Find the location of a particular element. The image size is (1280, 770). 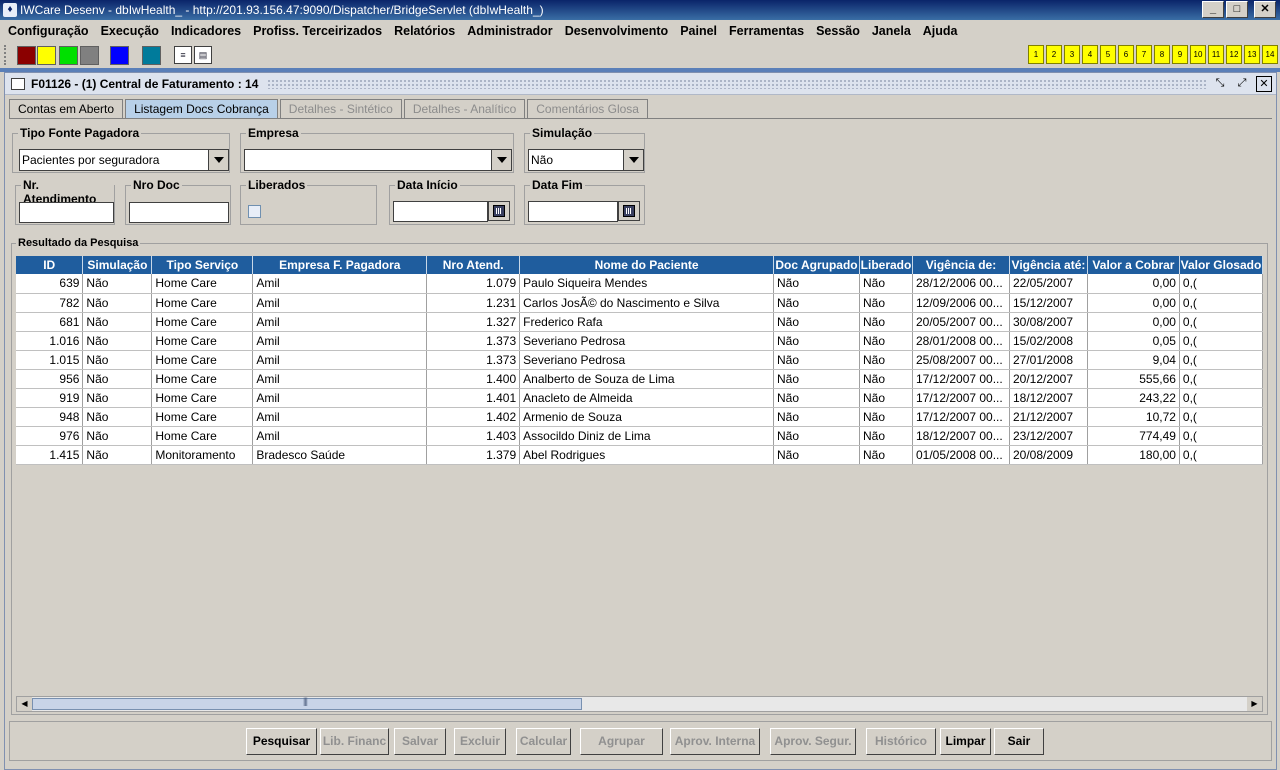

column-header-vigencia-ate: Vigência até: is located at coordinates (1048, 265).